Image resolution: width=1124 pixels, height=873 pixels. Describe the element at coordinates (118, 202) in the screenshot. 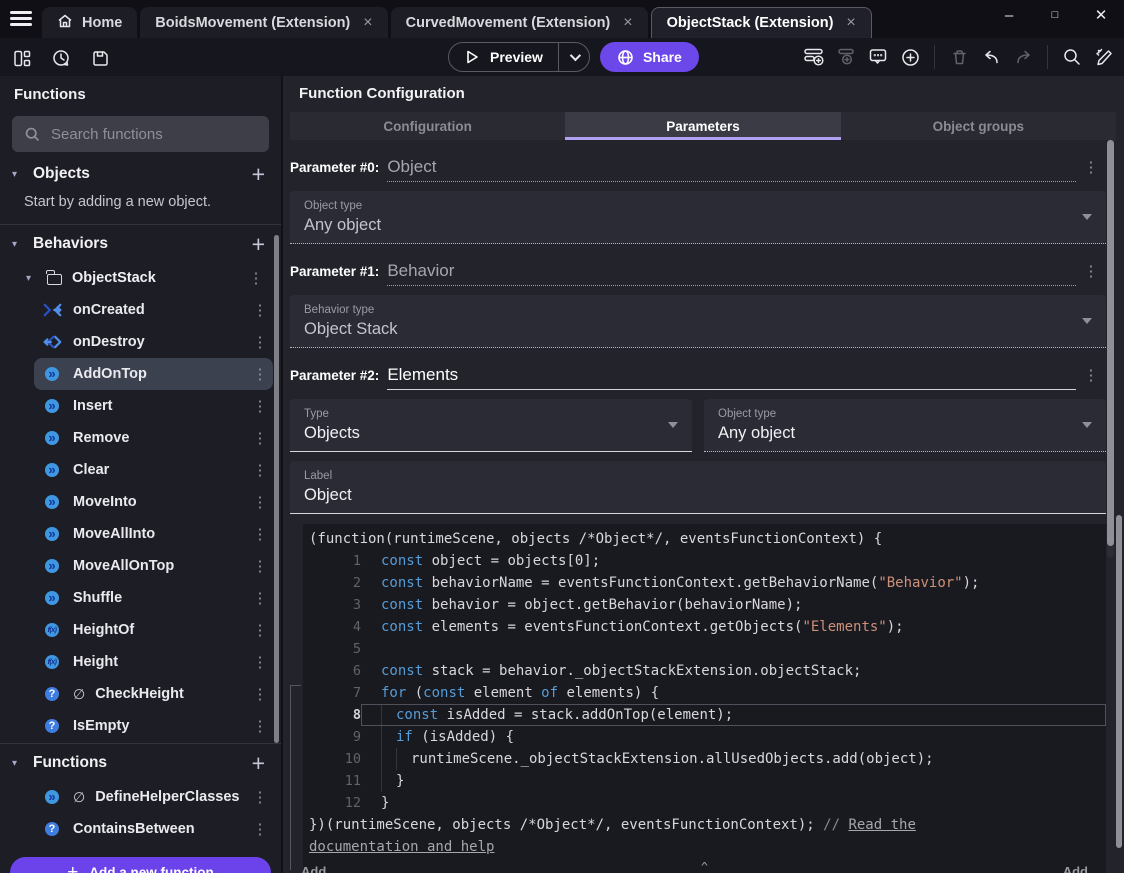

I see `objects-hint: Start by adding a new object.` at that location.